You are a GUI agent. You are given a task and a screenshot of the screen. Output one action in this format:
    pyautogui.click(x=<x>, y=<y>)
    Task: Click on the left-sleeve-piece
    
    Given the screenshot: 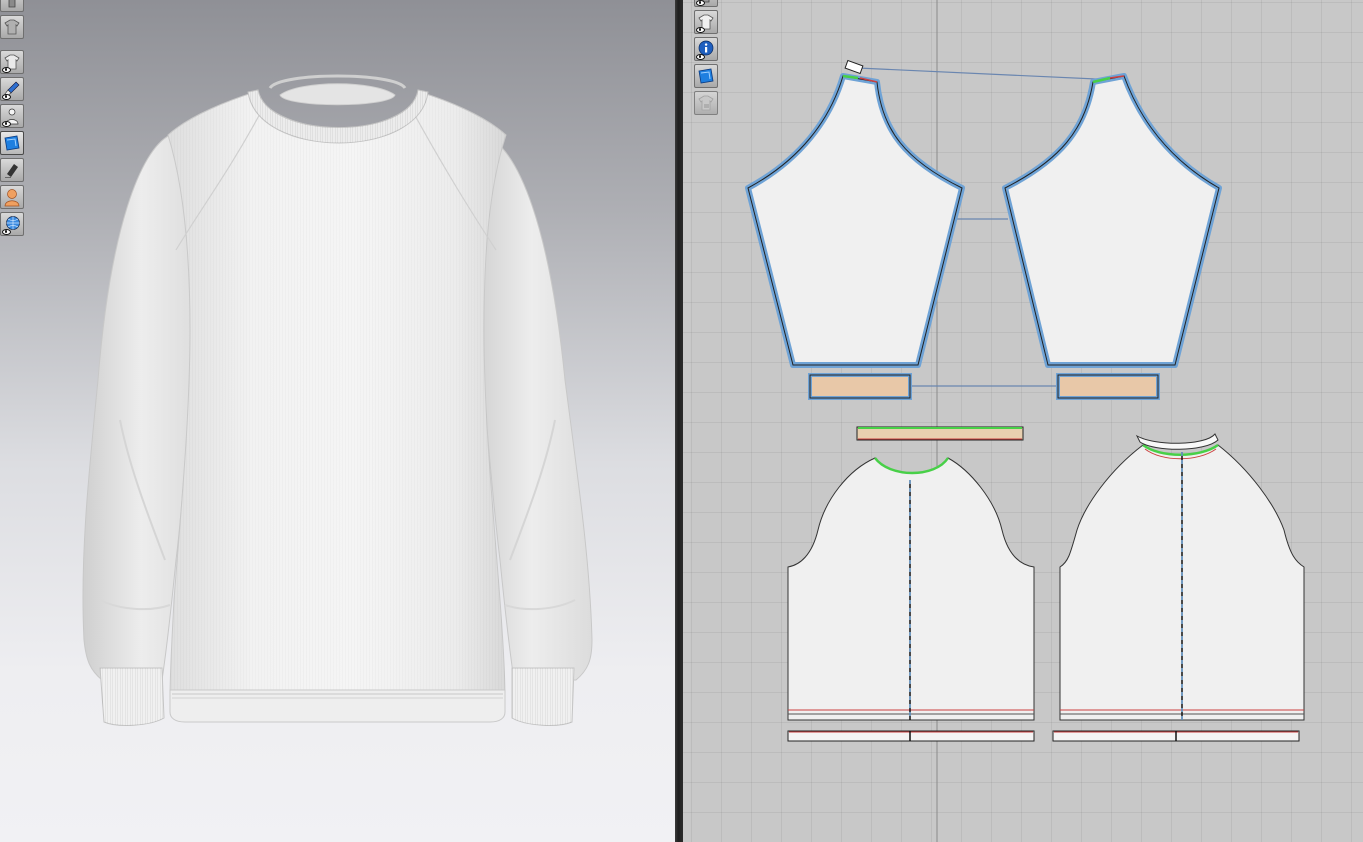 What is the action you would take?
    pyautogui.click(x=855, y=213)
    